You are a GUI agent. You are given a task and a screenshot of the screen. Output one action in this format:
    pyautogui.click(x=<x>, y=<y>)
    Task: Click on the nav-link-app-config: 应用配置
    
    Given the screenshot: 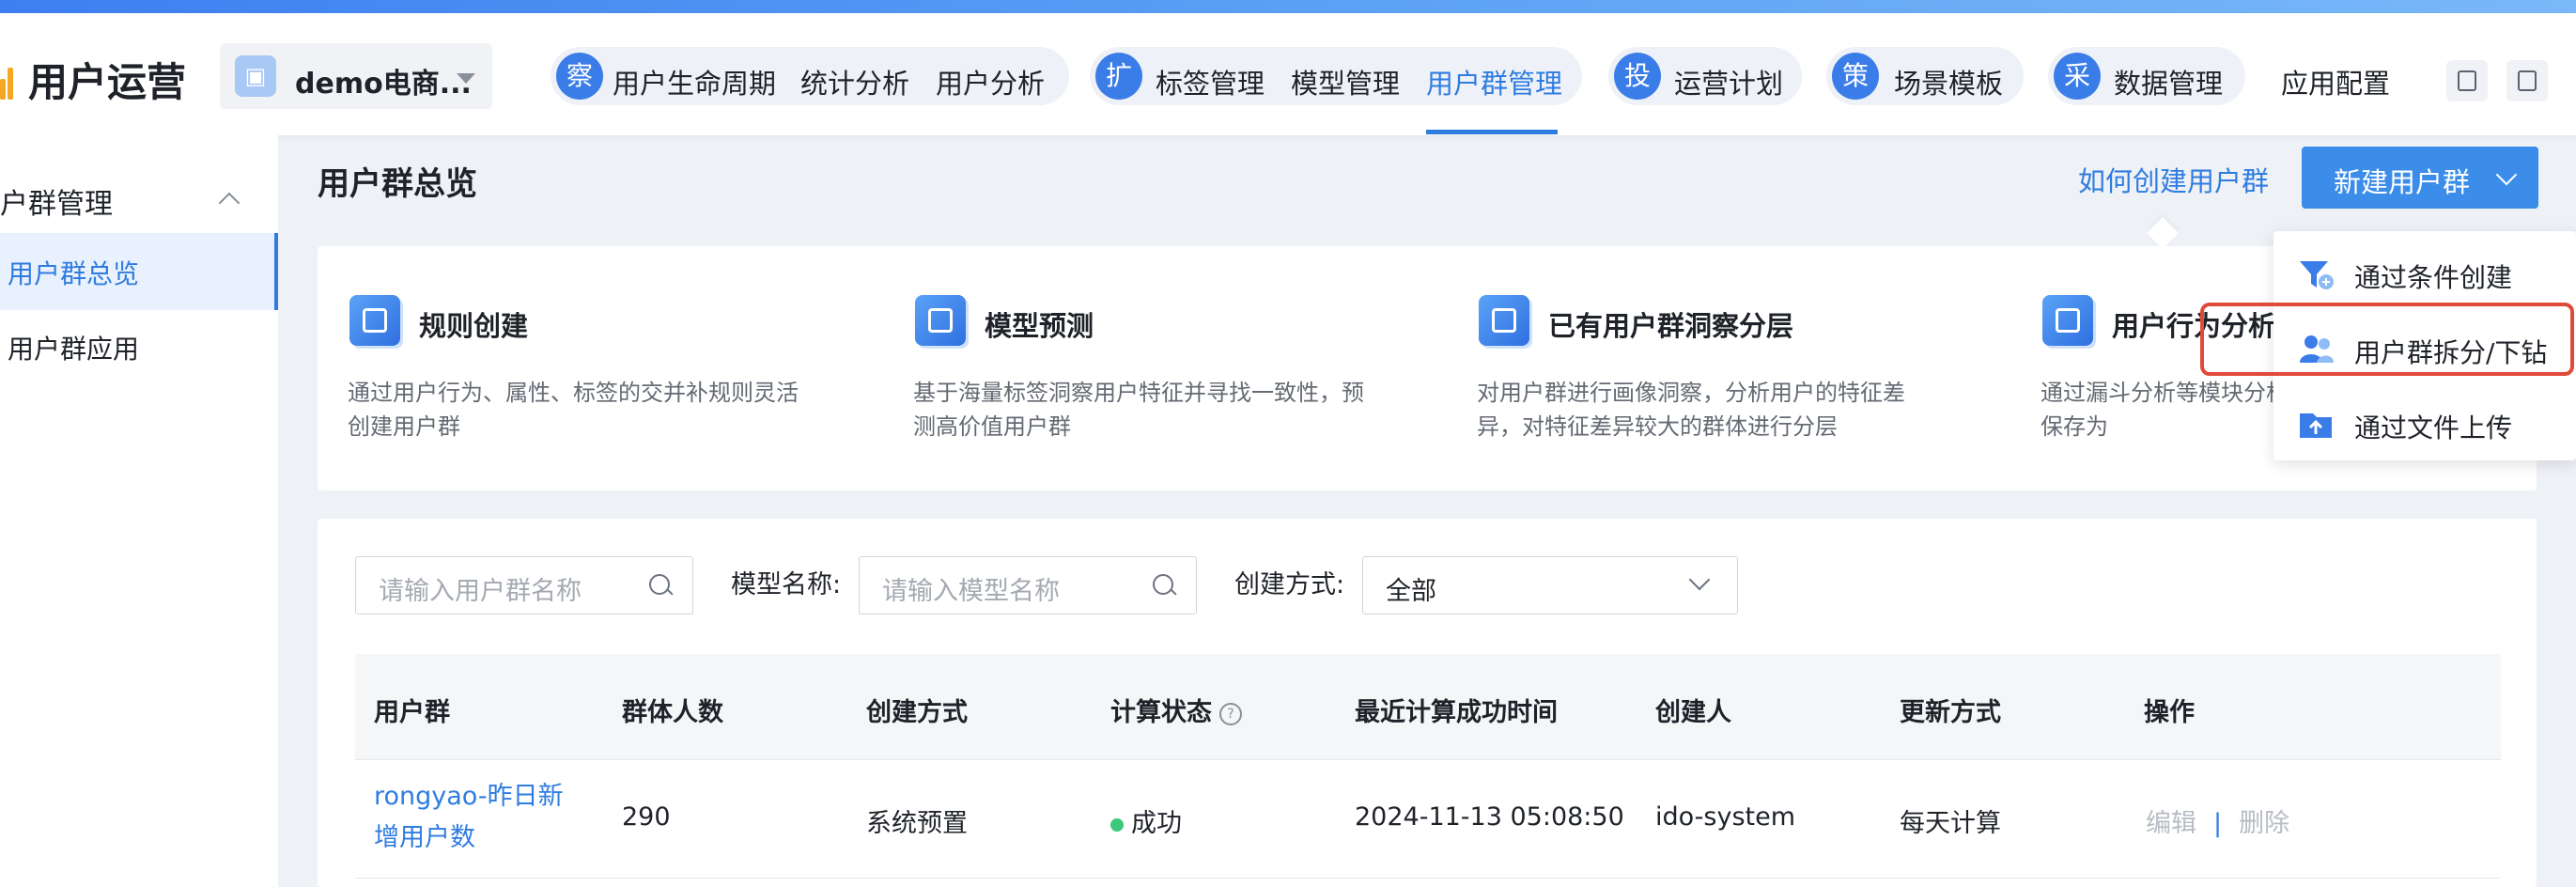 What is the action you would take?
    pyautogui.click(x=2335, y=81)
    